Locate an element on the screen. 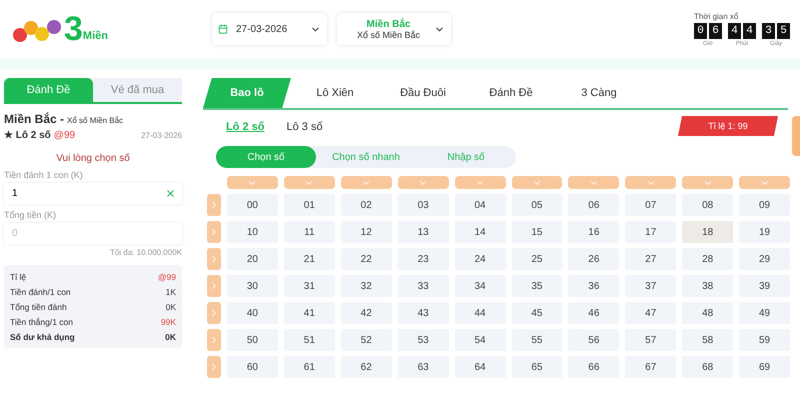  number-cell: 05 is located at coordinates (537, 205).